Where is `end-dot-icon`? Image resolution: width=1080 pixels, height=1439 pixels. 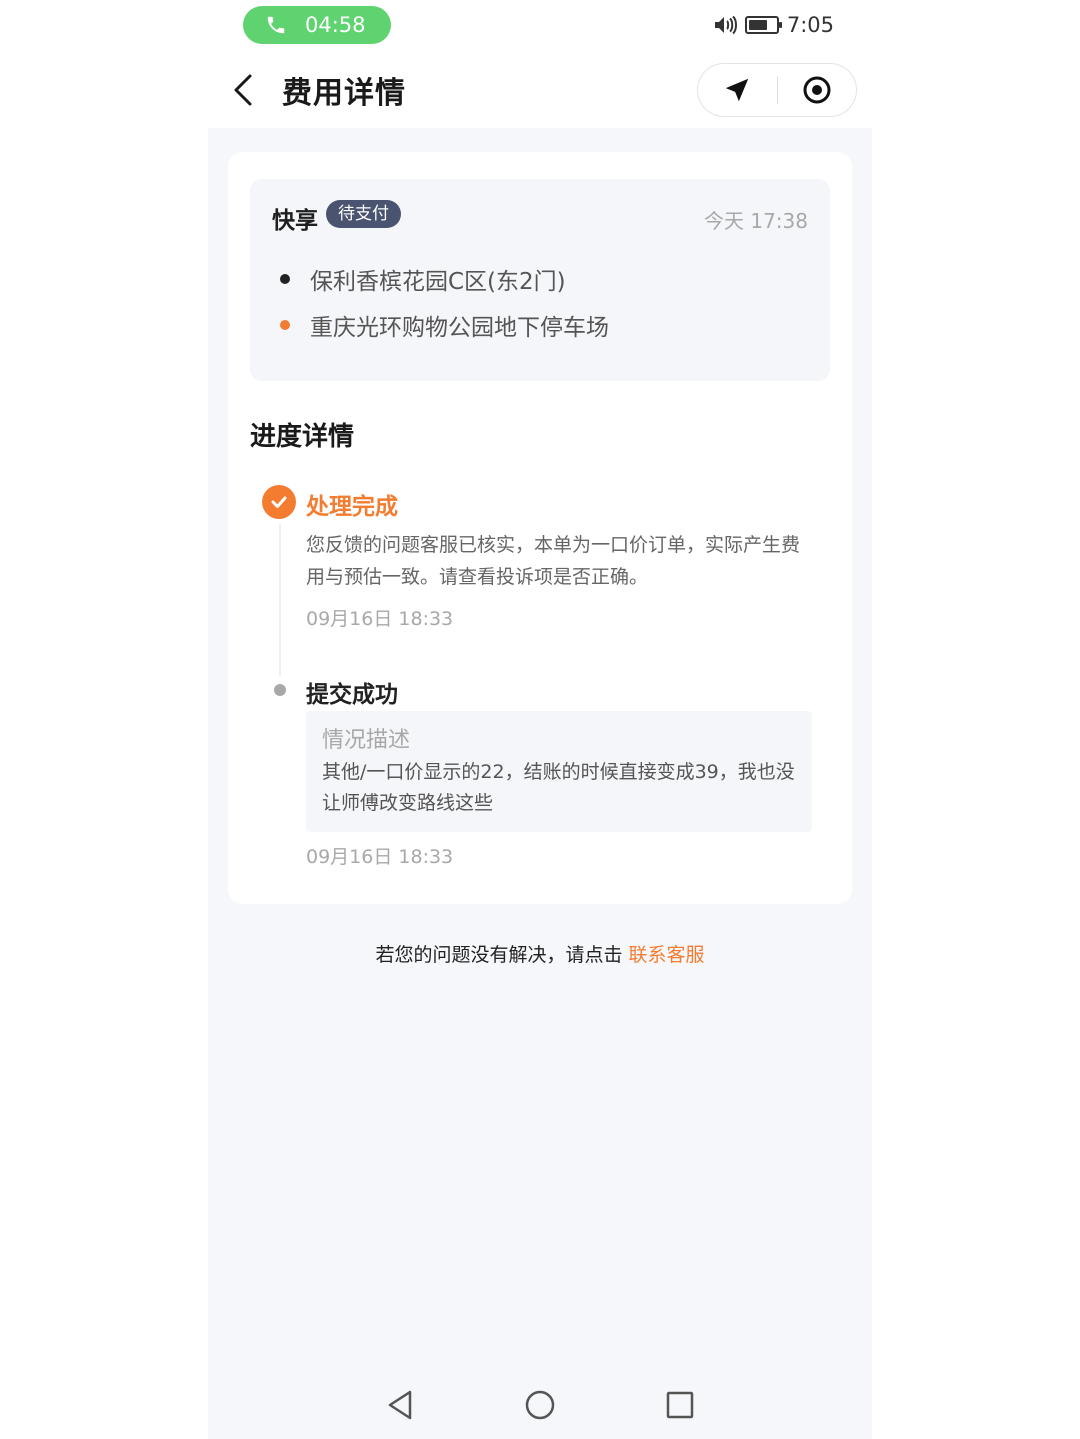
end-dot-icon is located at coordinates (285, 325).